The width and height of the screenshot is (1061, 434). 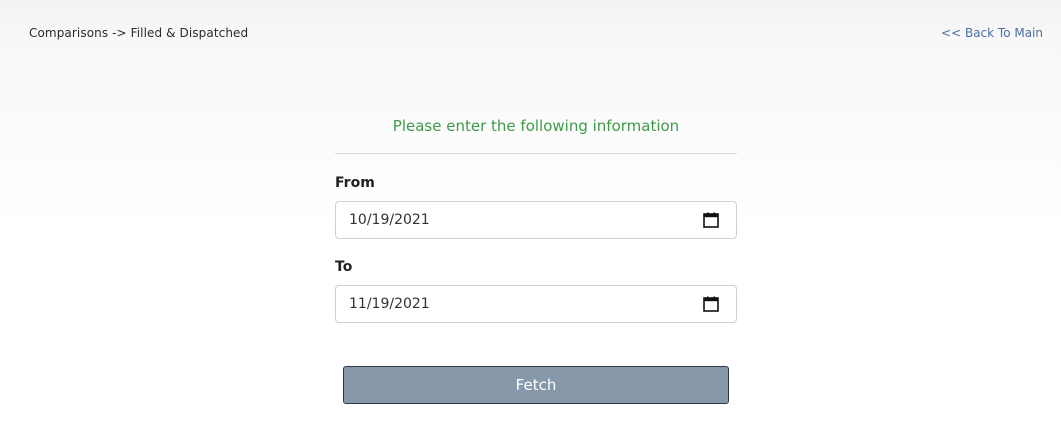 I want to click on to-date-input: 11/19/2021, so click(x=536, y=304).